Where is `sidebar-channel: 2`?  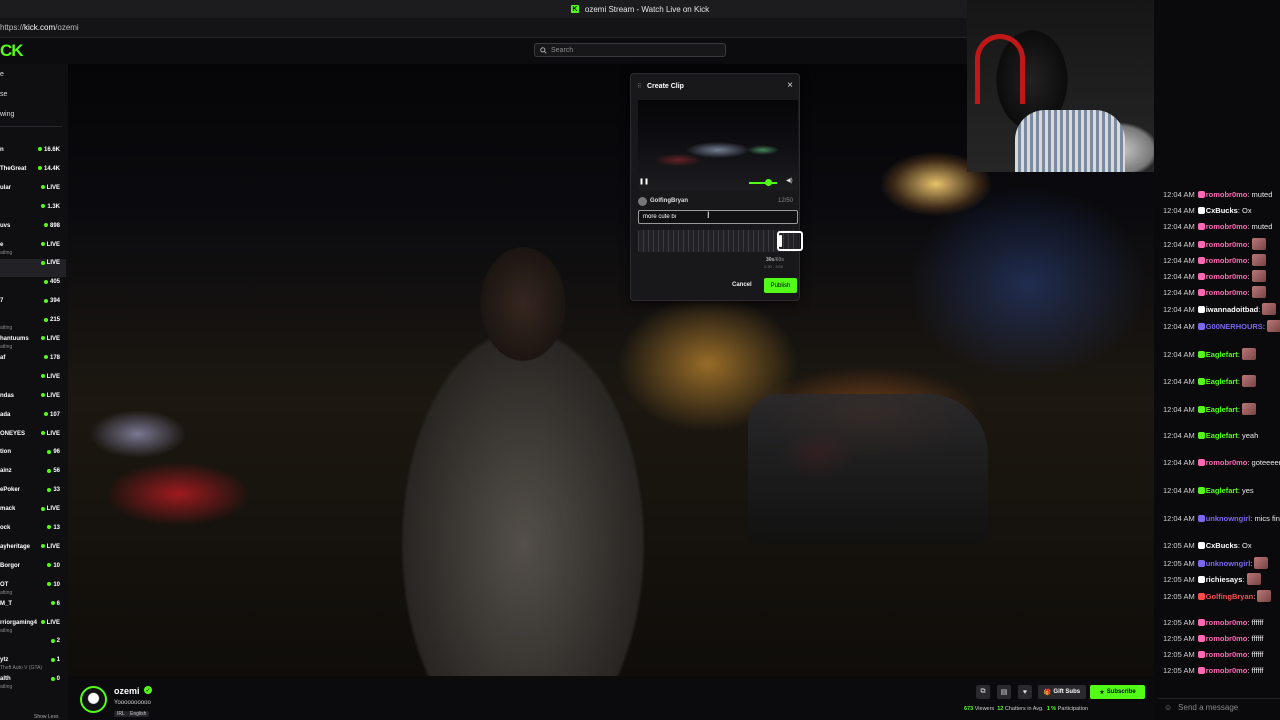
sidebar-channel: 2 is located at coordinates (33, 646).